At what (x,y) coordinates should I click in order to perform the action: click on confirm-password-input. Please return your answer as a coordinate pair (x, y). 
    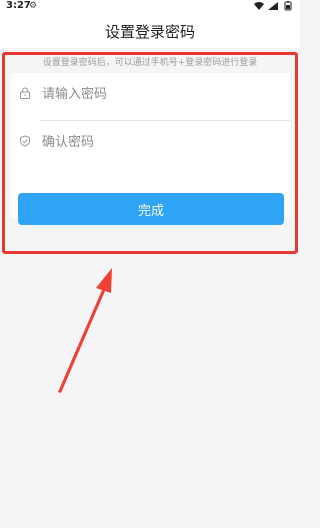
    Looking at the image, I should click on (160, 142).